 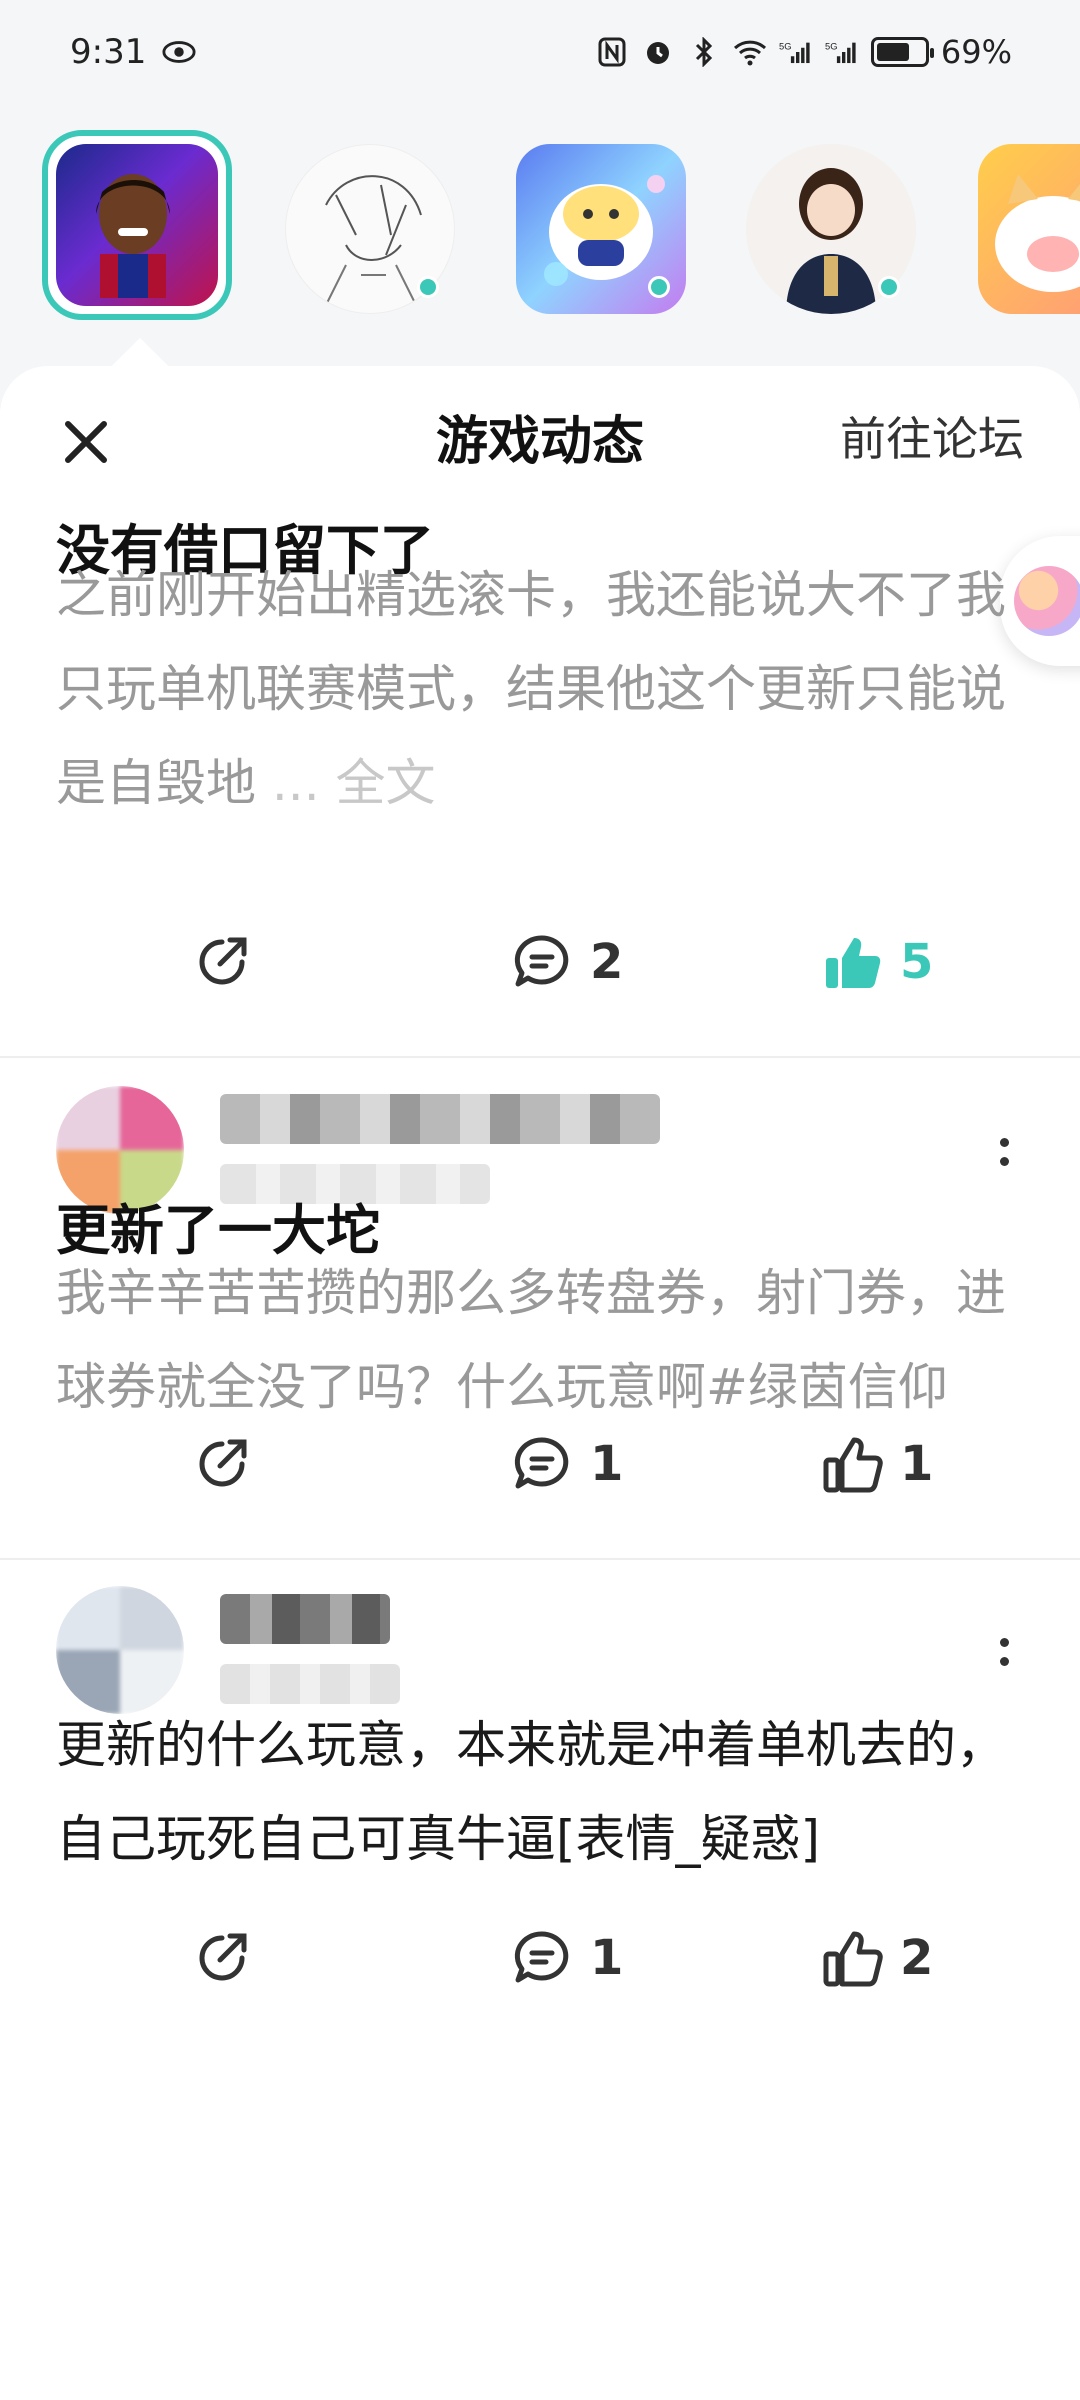 I want to click on post-body: 更新的什么玩意，本来就是冲着单机去的，自己玩死自己可真牛逼[表情_疑惑], so click(x=531, y=1792).